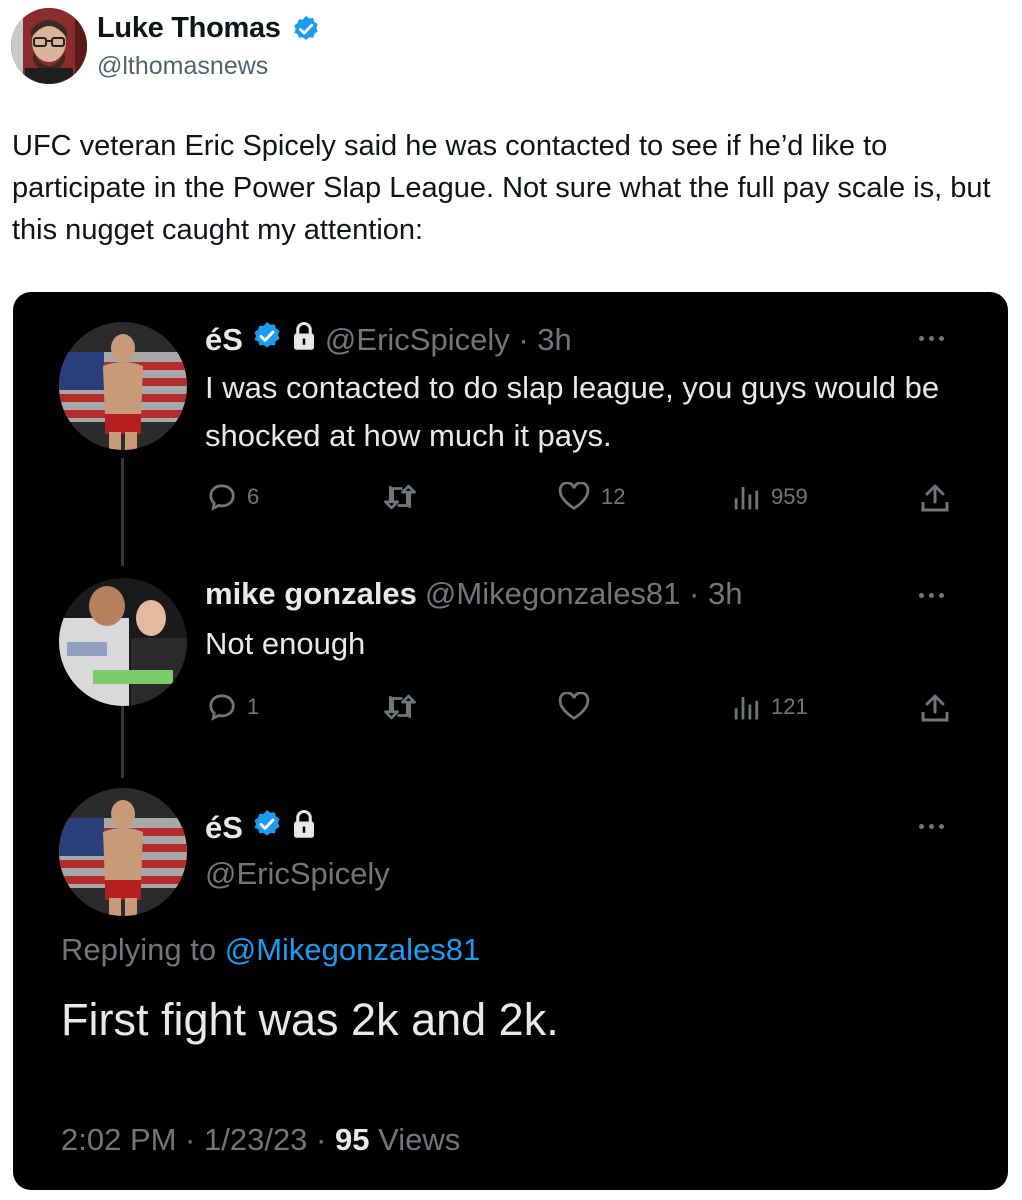 Image resolution: width=1022 pixels, height=1200 pixels. Describe the element at coordinates (769, 707) in the screenshot. I see `views-button: 121` at that location.